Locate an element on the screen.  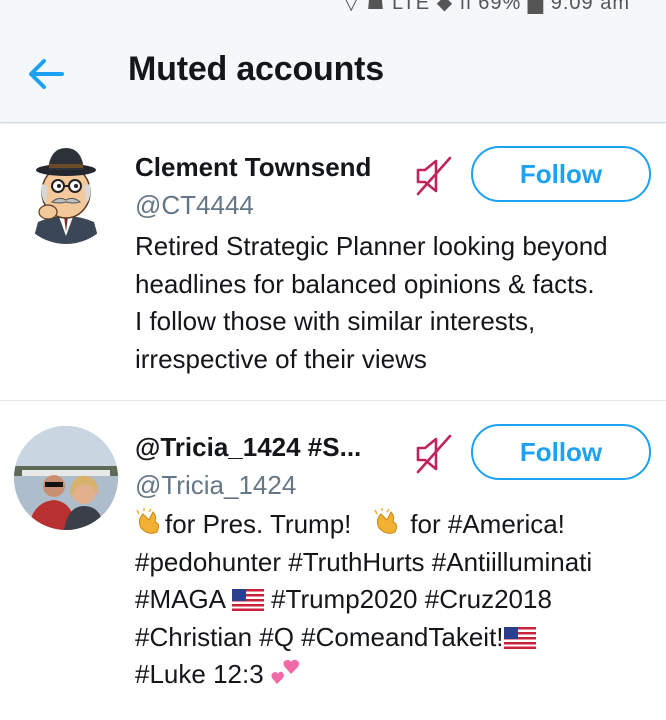
back-button is located at coordinates (46, 74).